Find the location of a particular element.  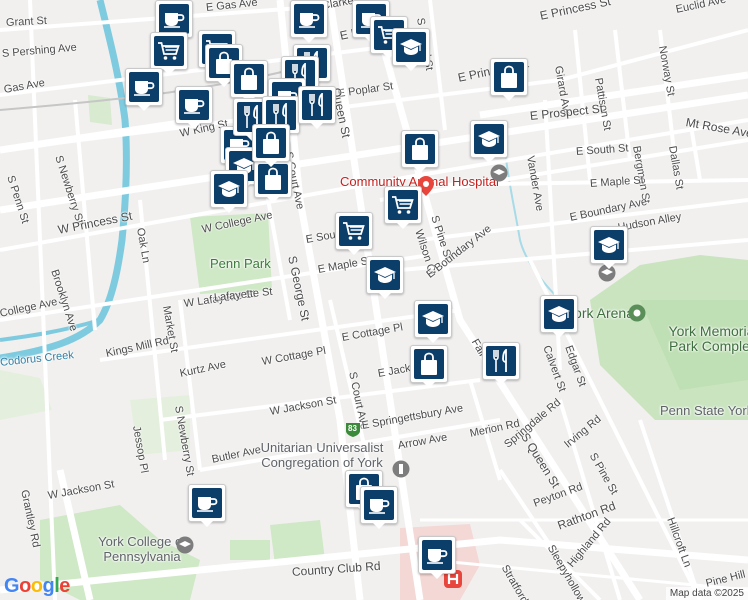

google-logo: Google is located at coordinates (37, 586).